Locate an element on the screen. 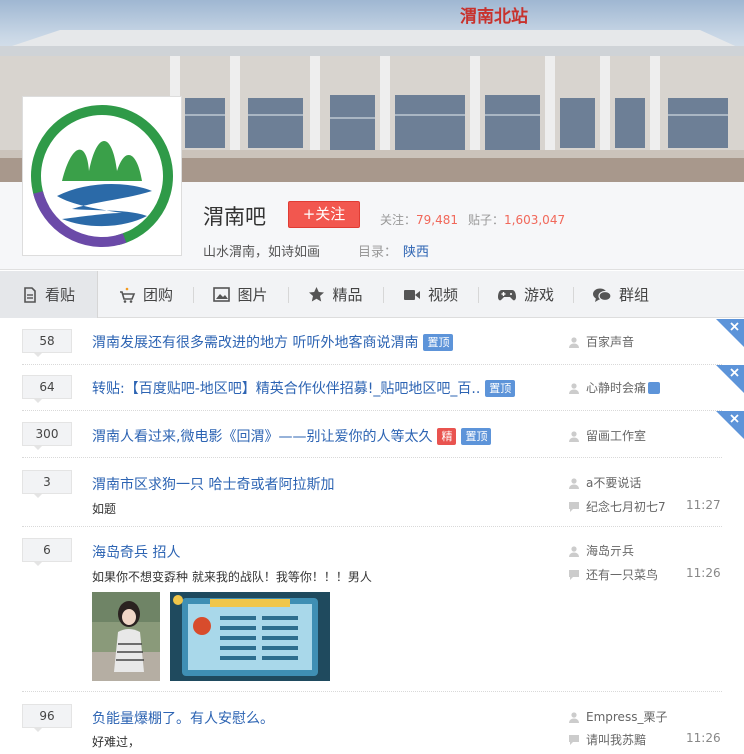 This screenshot has width=744, height=754. cart-icon is located at coordinates (127, 295).